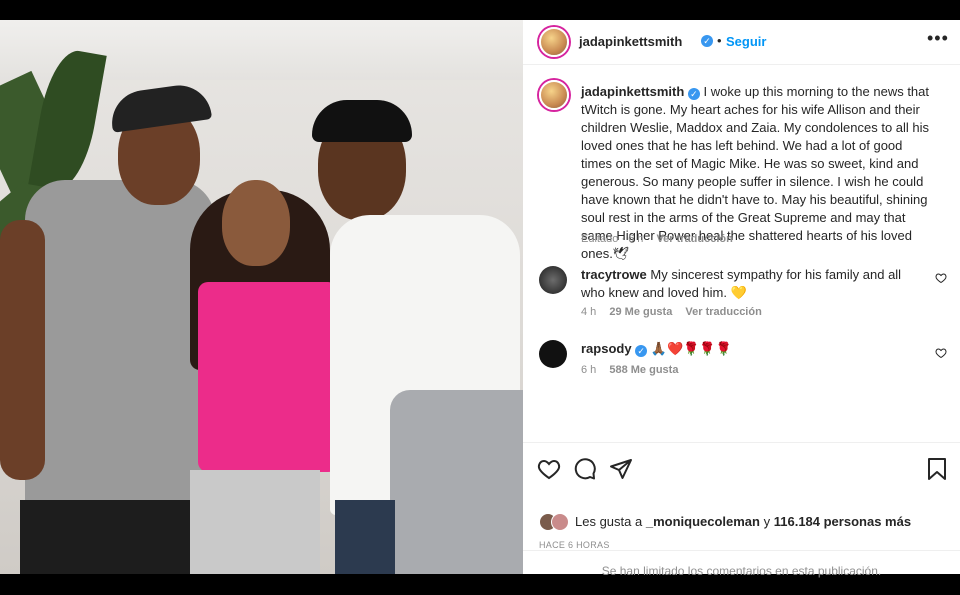  I want to click on person-middle-top, so click(268, 377).